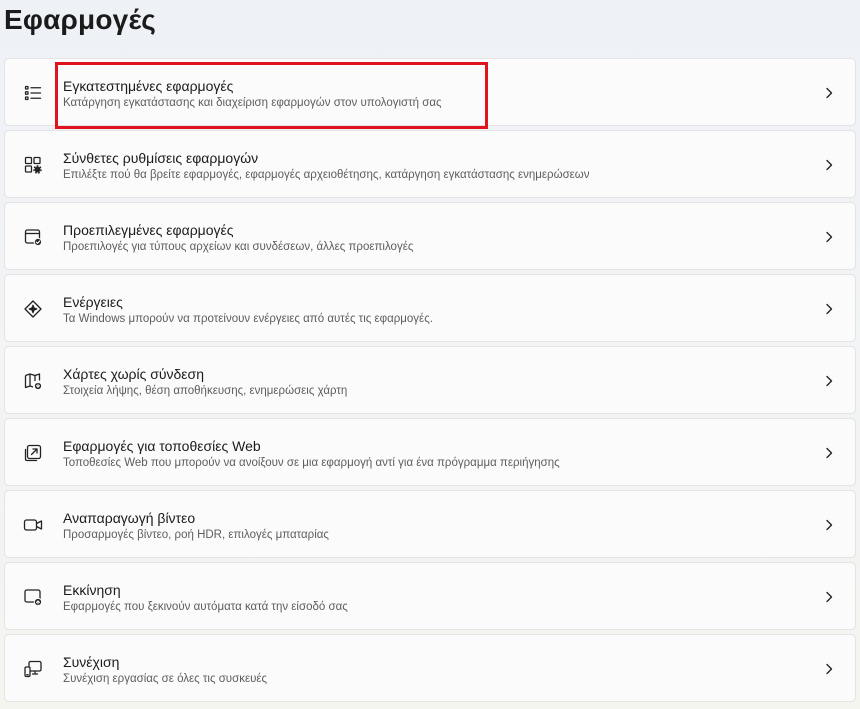 This screenshot has width=860, height=709. Describe the element at coordinates (93, 302) in the screenshot. I see `settings-item-title: Ενέργειες` at that location.